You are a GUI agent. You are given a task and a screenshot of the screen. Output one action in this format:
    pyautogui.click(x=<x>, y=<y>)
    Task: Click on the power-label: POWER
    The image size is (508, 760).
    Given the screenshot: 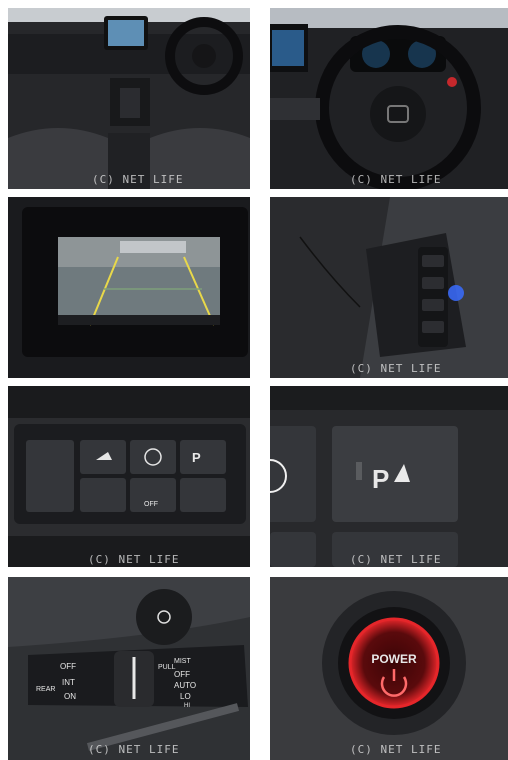 What is the action you would take?
    pyautogui.click(x=394, y=659)
    